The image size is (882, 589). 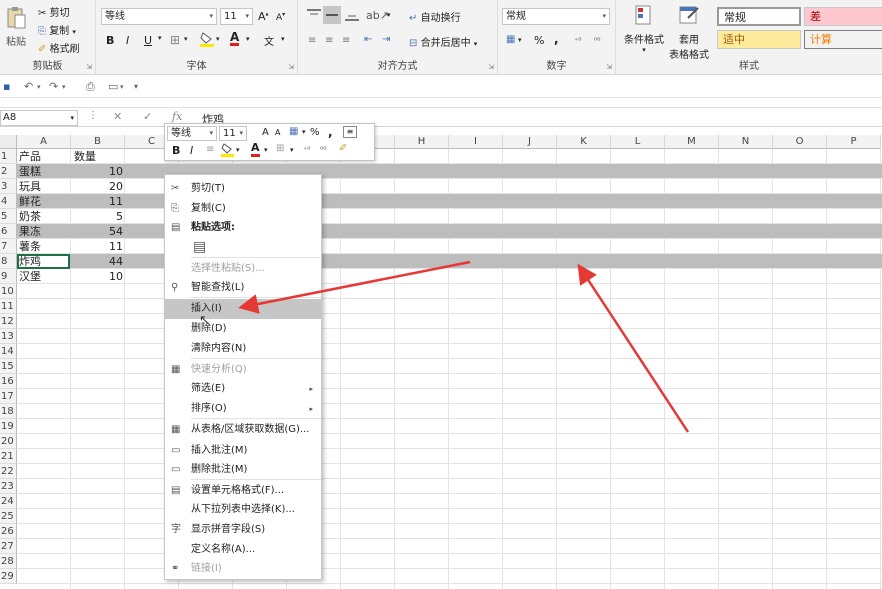 I want to click on mouse-cursor-icon: ↖, so click(x=204, y=320).